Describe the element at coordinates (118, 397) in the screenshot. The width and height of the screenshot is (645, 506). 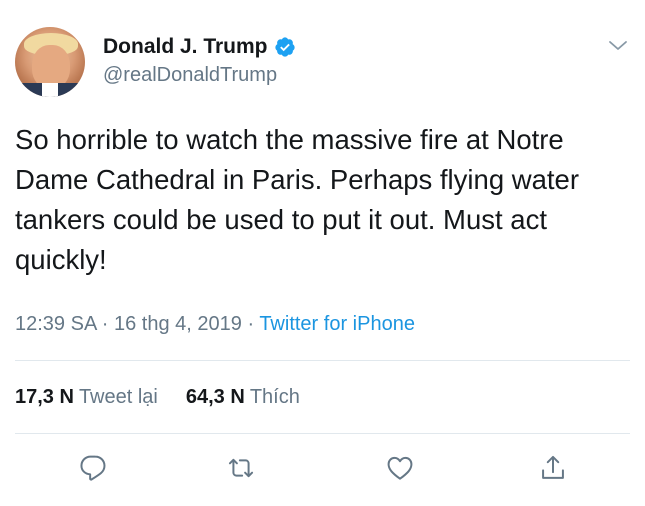
I see `retweets-label: Tweet lại` at that location.